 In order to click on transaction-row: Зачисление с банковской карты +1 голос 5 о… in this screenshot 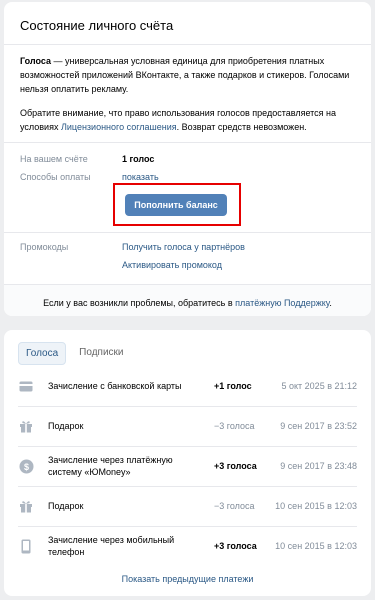, I will do `click(187, 386)`.